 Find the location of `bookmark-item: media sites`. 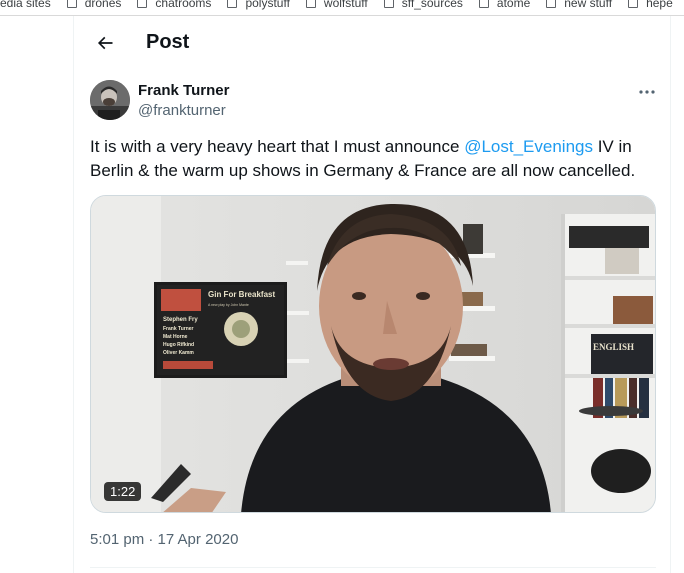

bookmark-item: media sites is located at coordinates (25, 5).